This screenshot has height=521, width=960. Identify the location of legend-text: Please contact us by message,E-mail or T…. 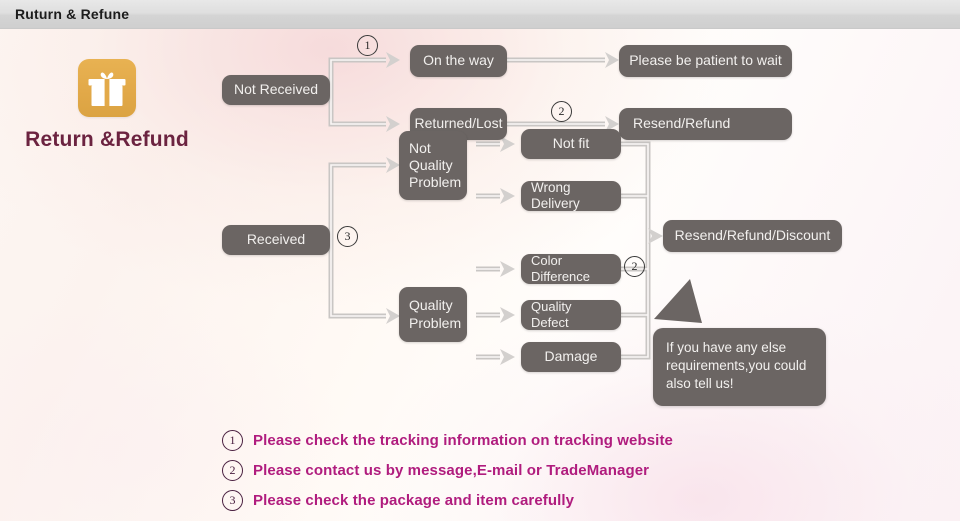
(451, 470).